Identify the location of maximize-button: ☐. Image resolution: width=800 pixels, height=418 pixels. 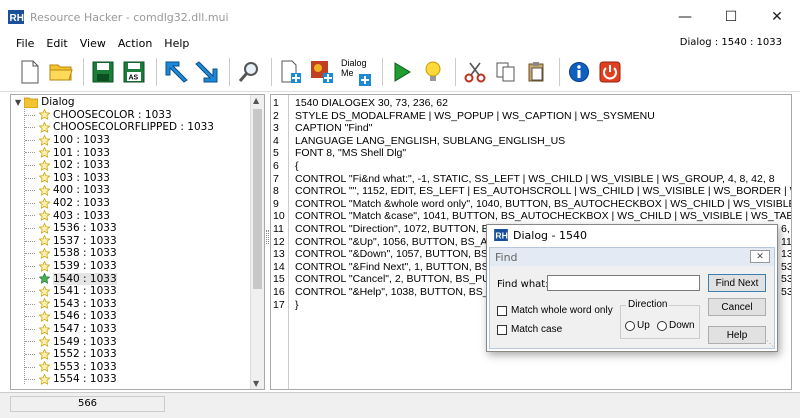
(731, 17).